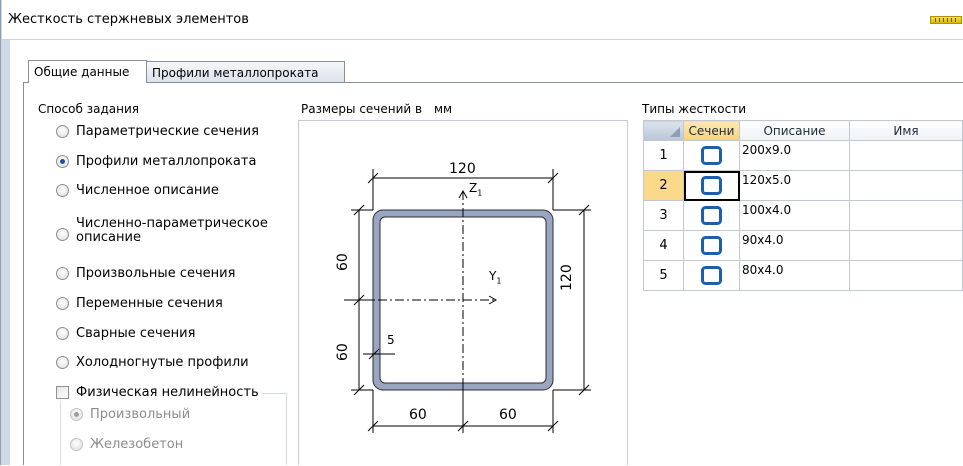 The width and height of the screenshot is (963, 466). I want to click on column-header-section: Сечени, so click(711, 130).